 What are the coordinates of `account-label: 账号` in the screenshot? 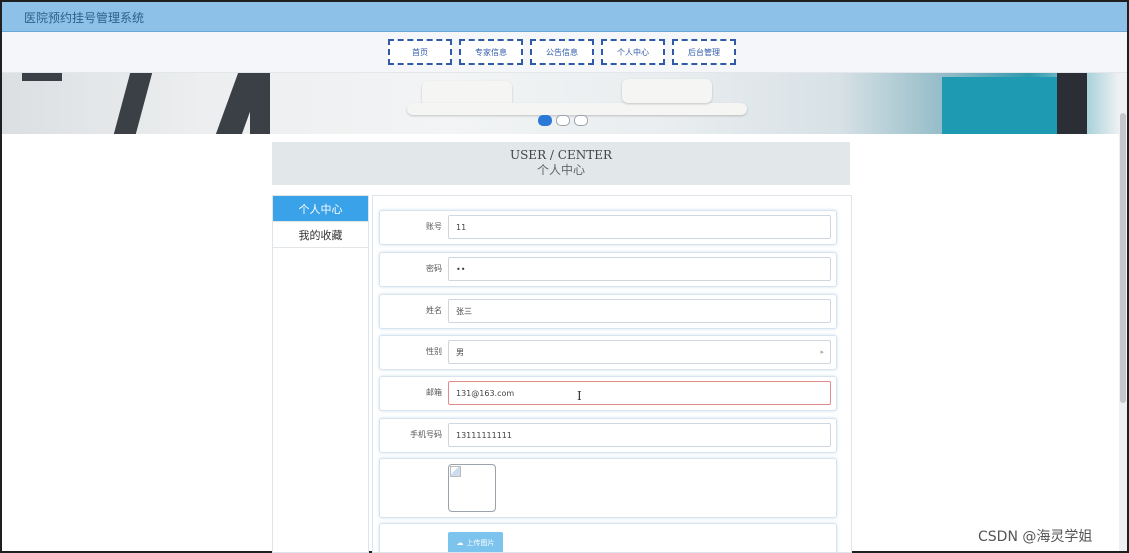 It's located at (434, 226).